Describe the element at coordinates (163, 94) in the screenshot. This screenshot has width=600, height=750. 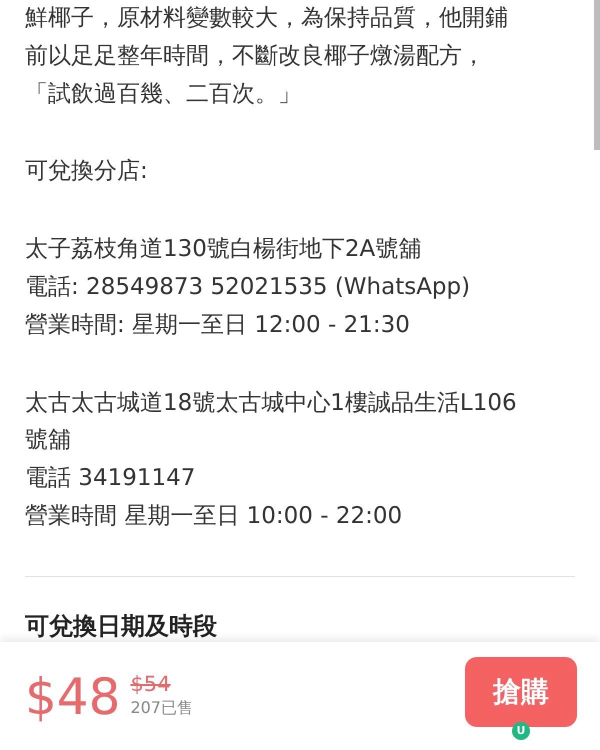
I see `description-text: 「試飲過百幾、二百次。」` at that location.